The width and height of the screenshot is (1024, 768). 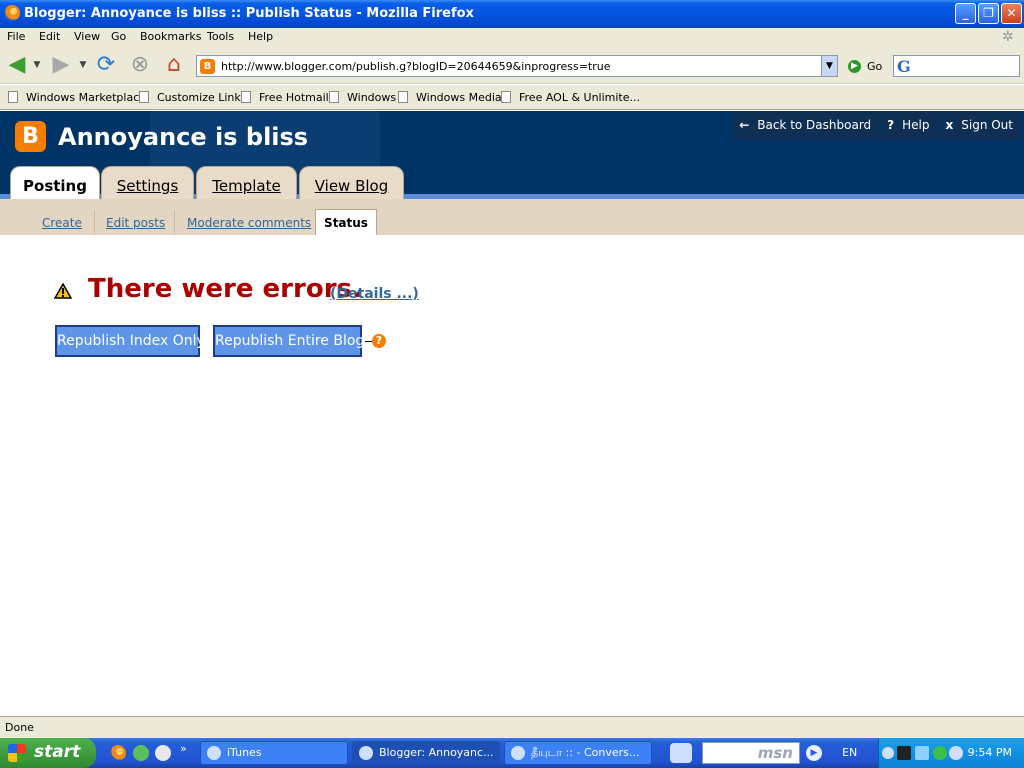 I want to click on subtab-moderate-comments: Moderate comments, so click(x=249, y=223).